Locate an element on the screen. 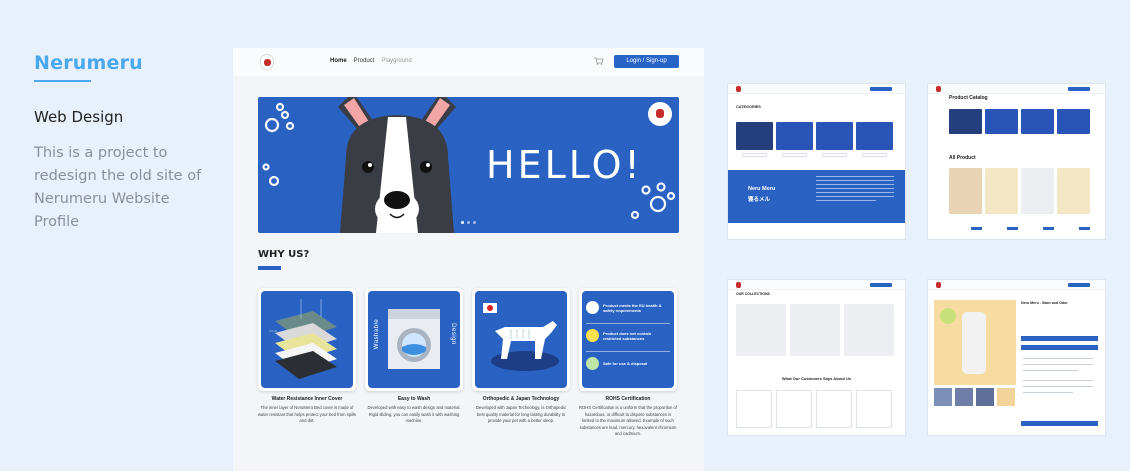  nav-home: Home is located at coordinates (338, 61).